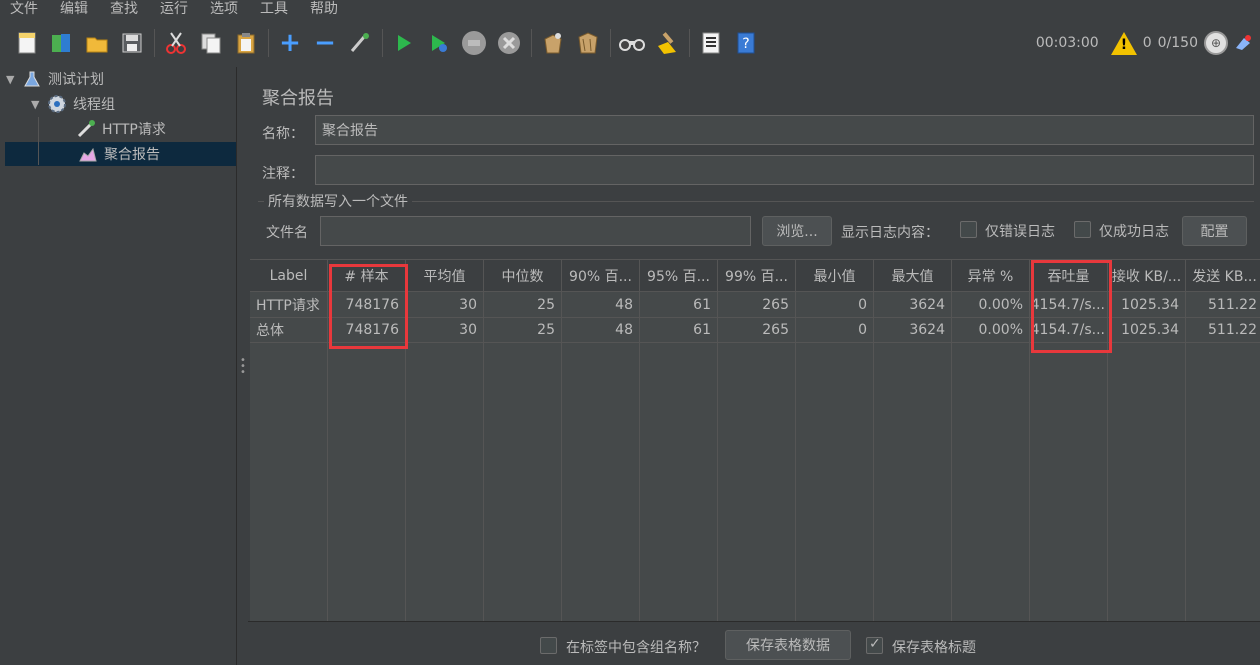  Describe the element at coordinates (97, 43) in the screenshot. I see `open-icon` at that location.